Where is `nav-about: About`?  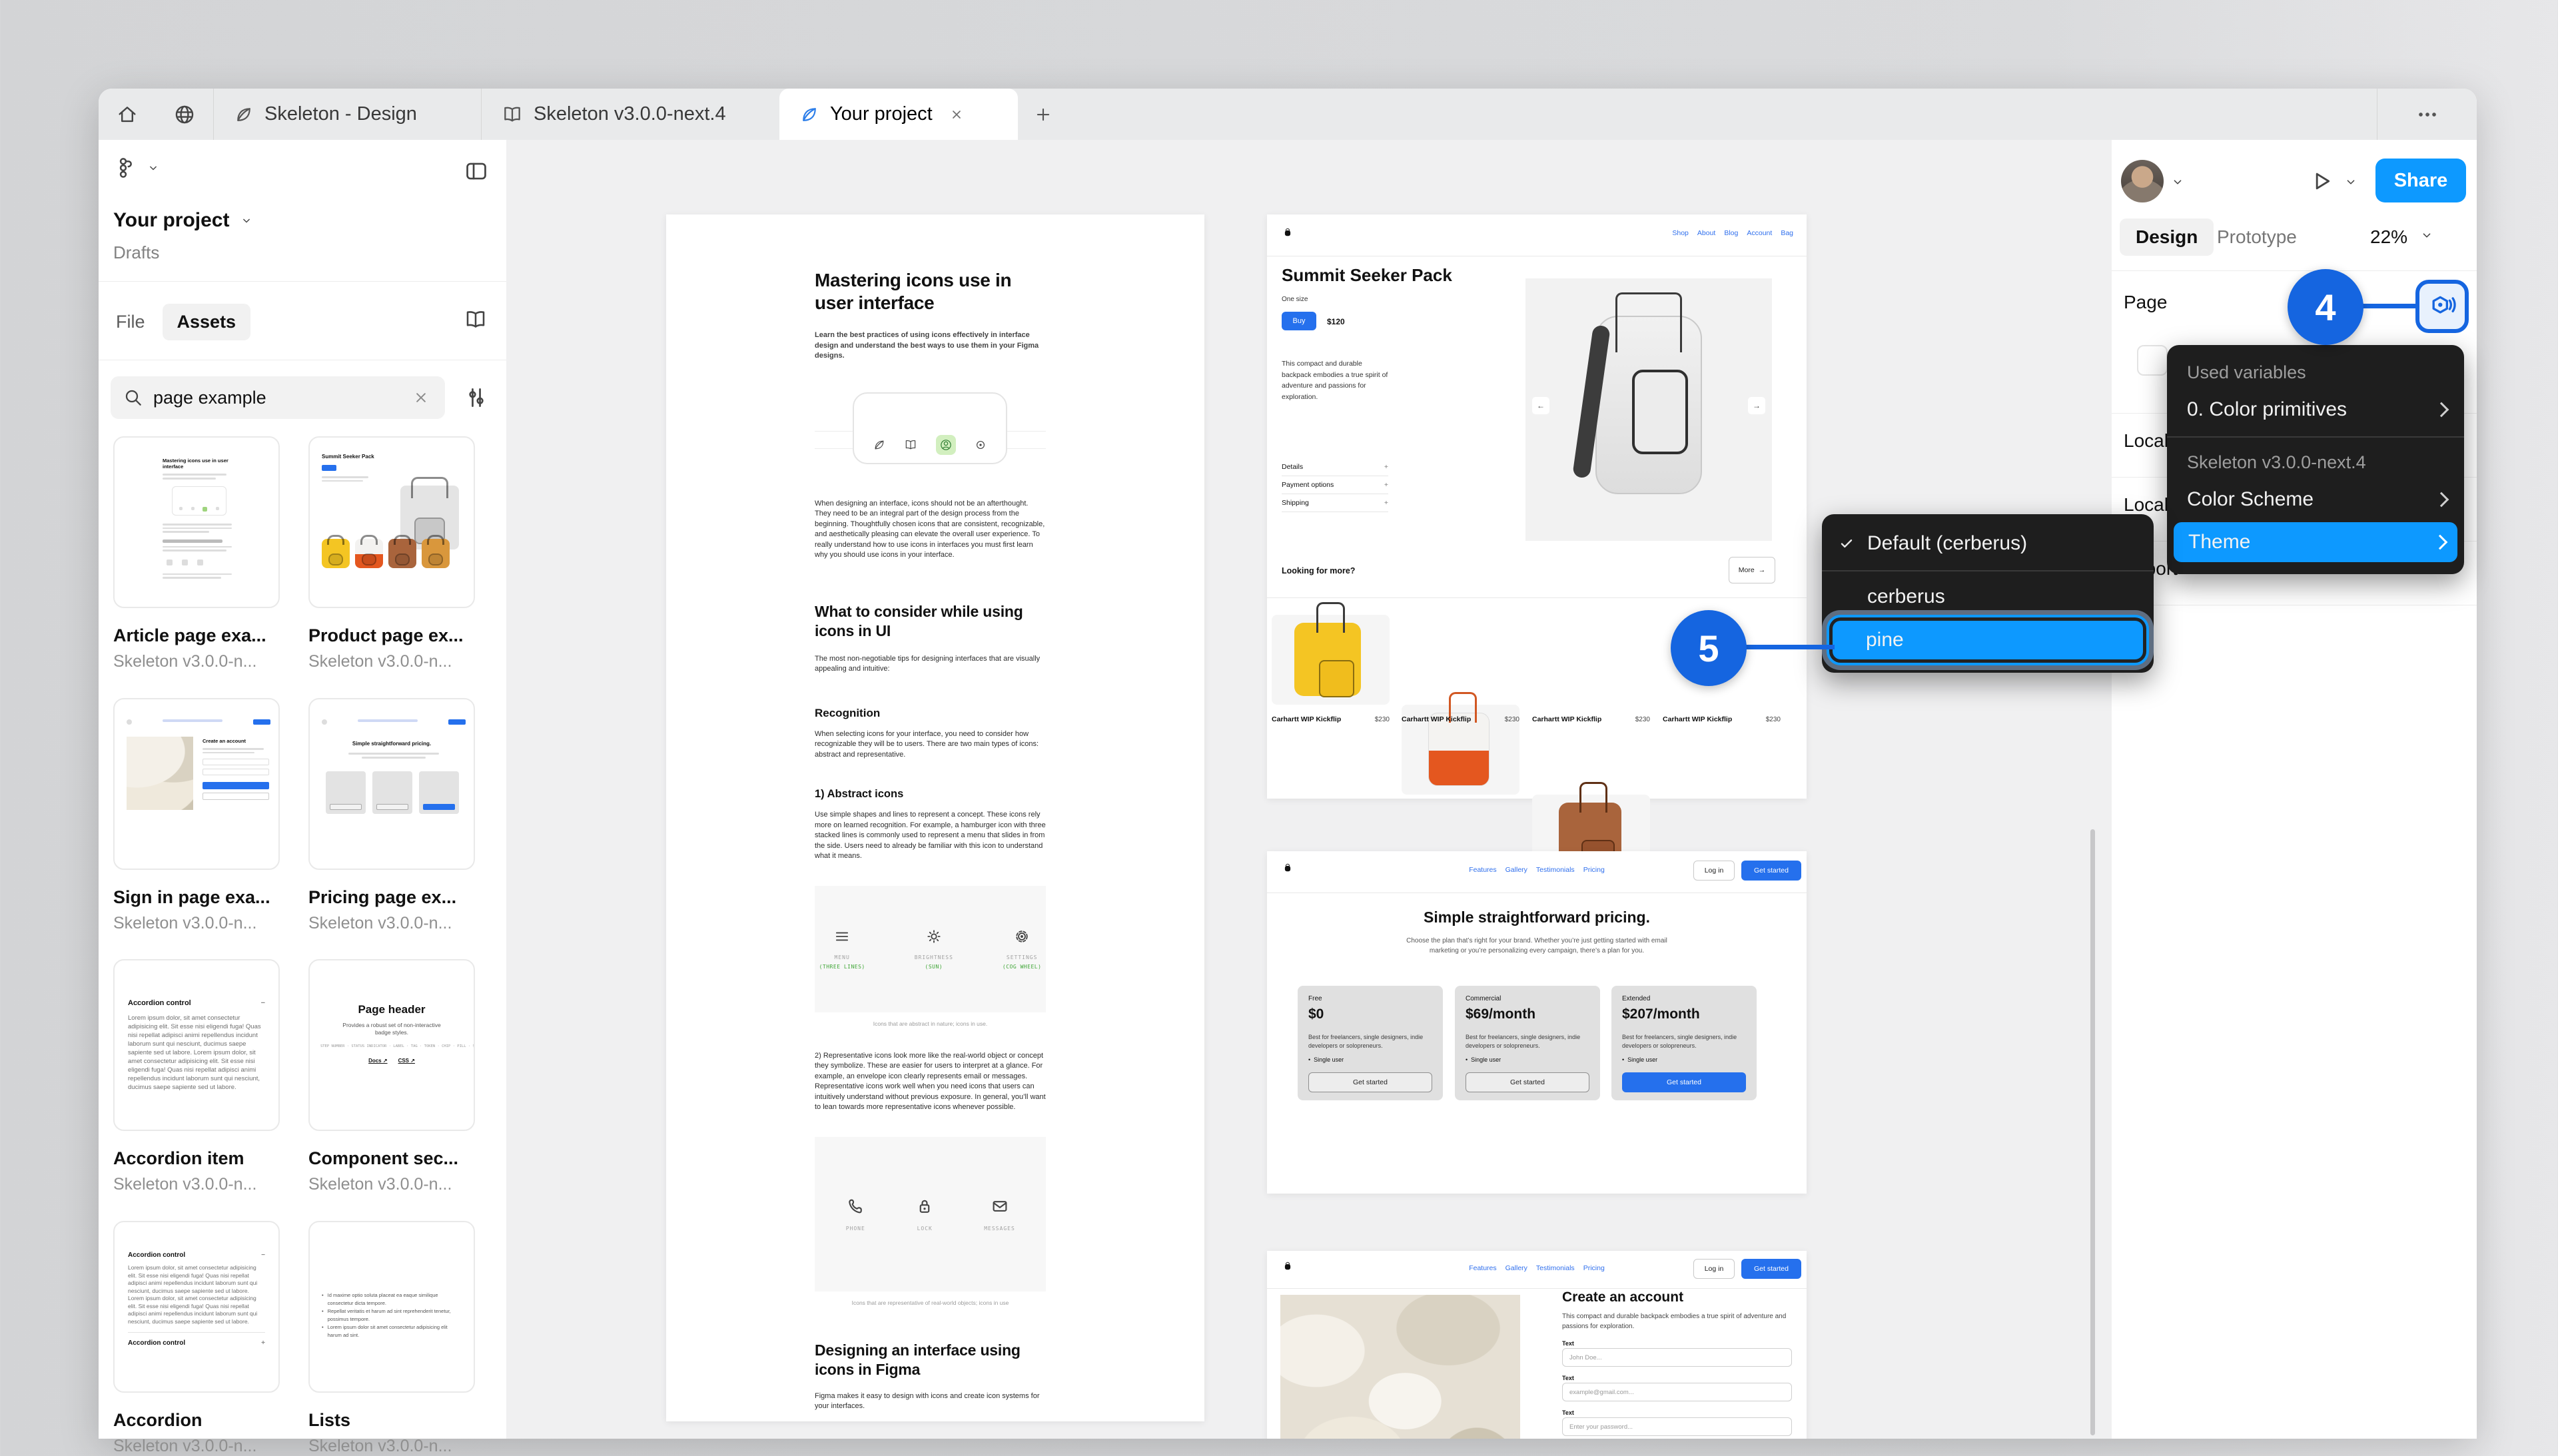 nav-about: About is located at coordinates (1706, 233).